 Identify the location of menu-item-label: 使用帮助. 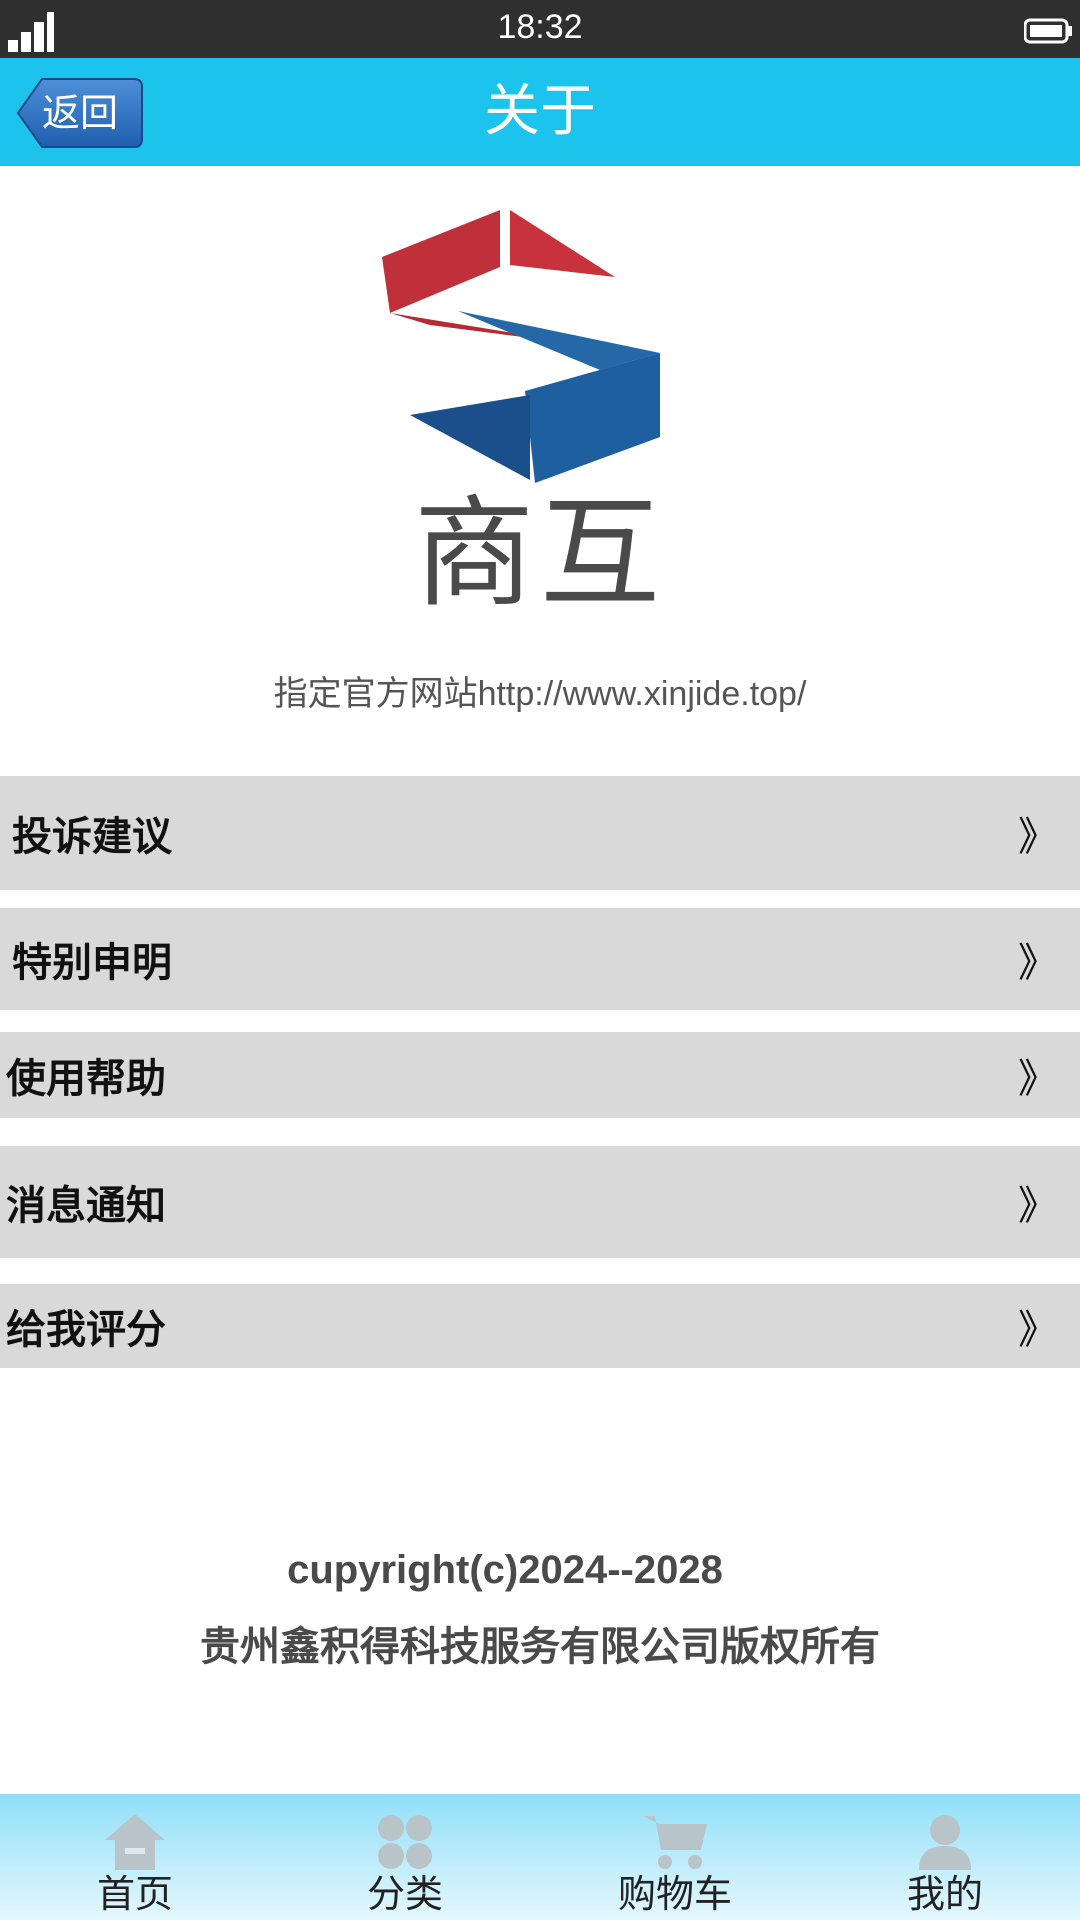
(86, 1079).